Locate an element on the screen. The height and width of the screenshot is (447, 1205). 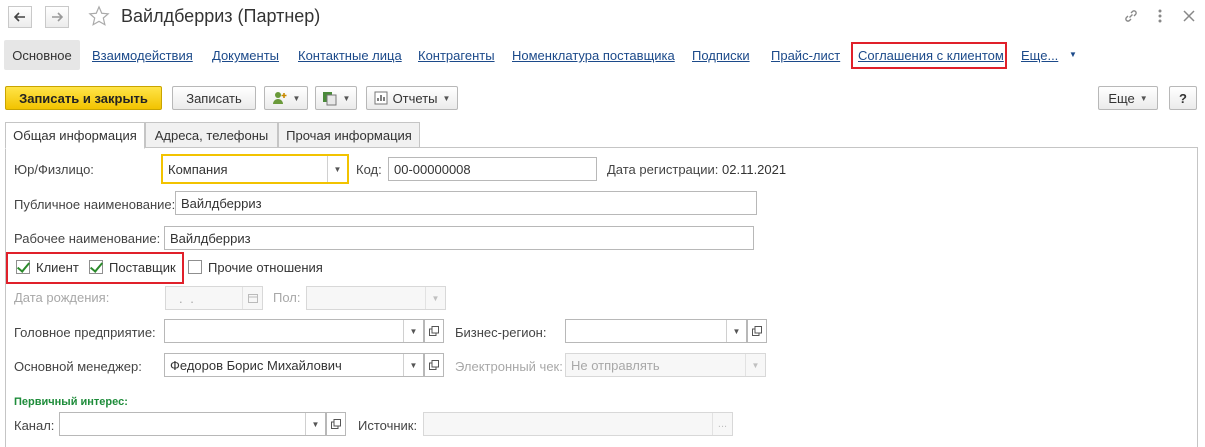
report-icon is located at coordinates (381, 98).